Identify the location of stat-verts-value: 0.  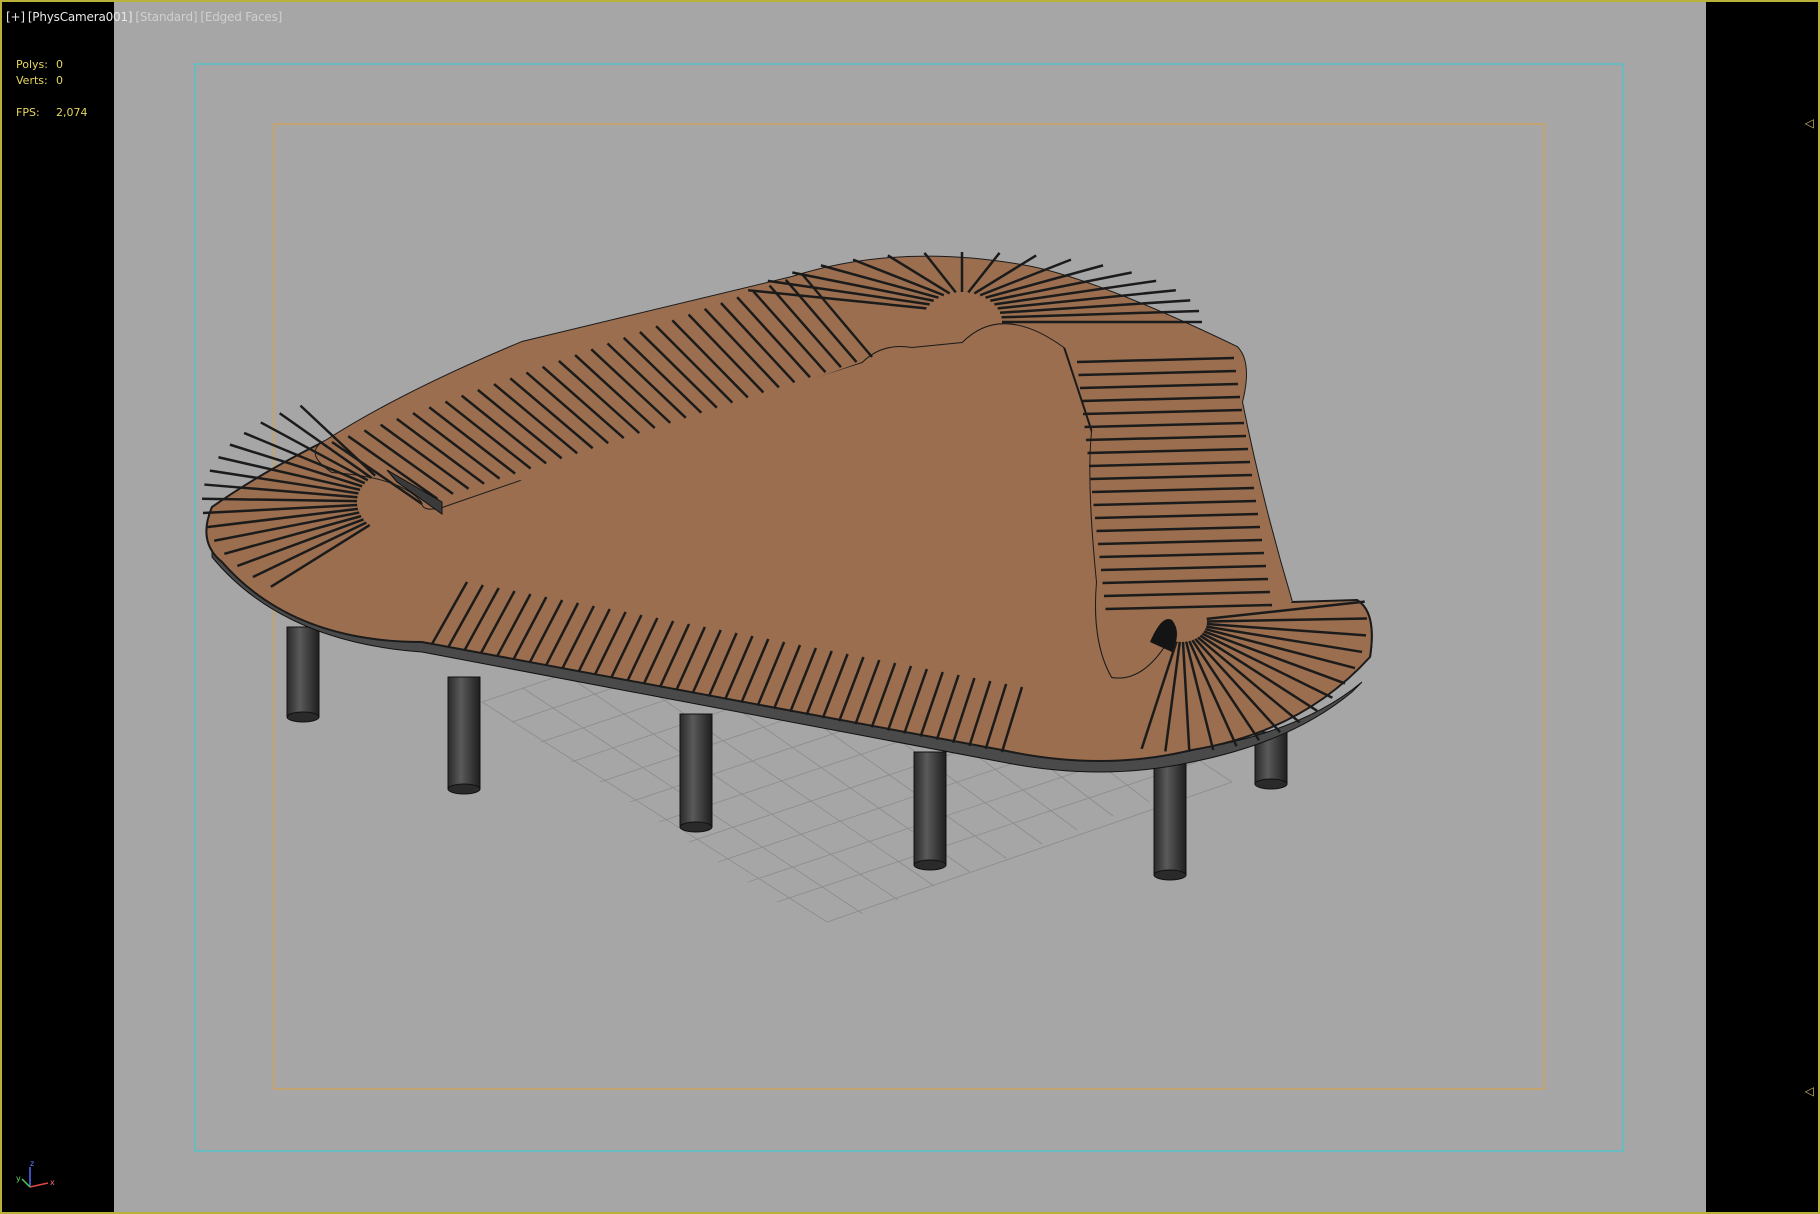
(59, 80).